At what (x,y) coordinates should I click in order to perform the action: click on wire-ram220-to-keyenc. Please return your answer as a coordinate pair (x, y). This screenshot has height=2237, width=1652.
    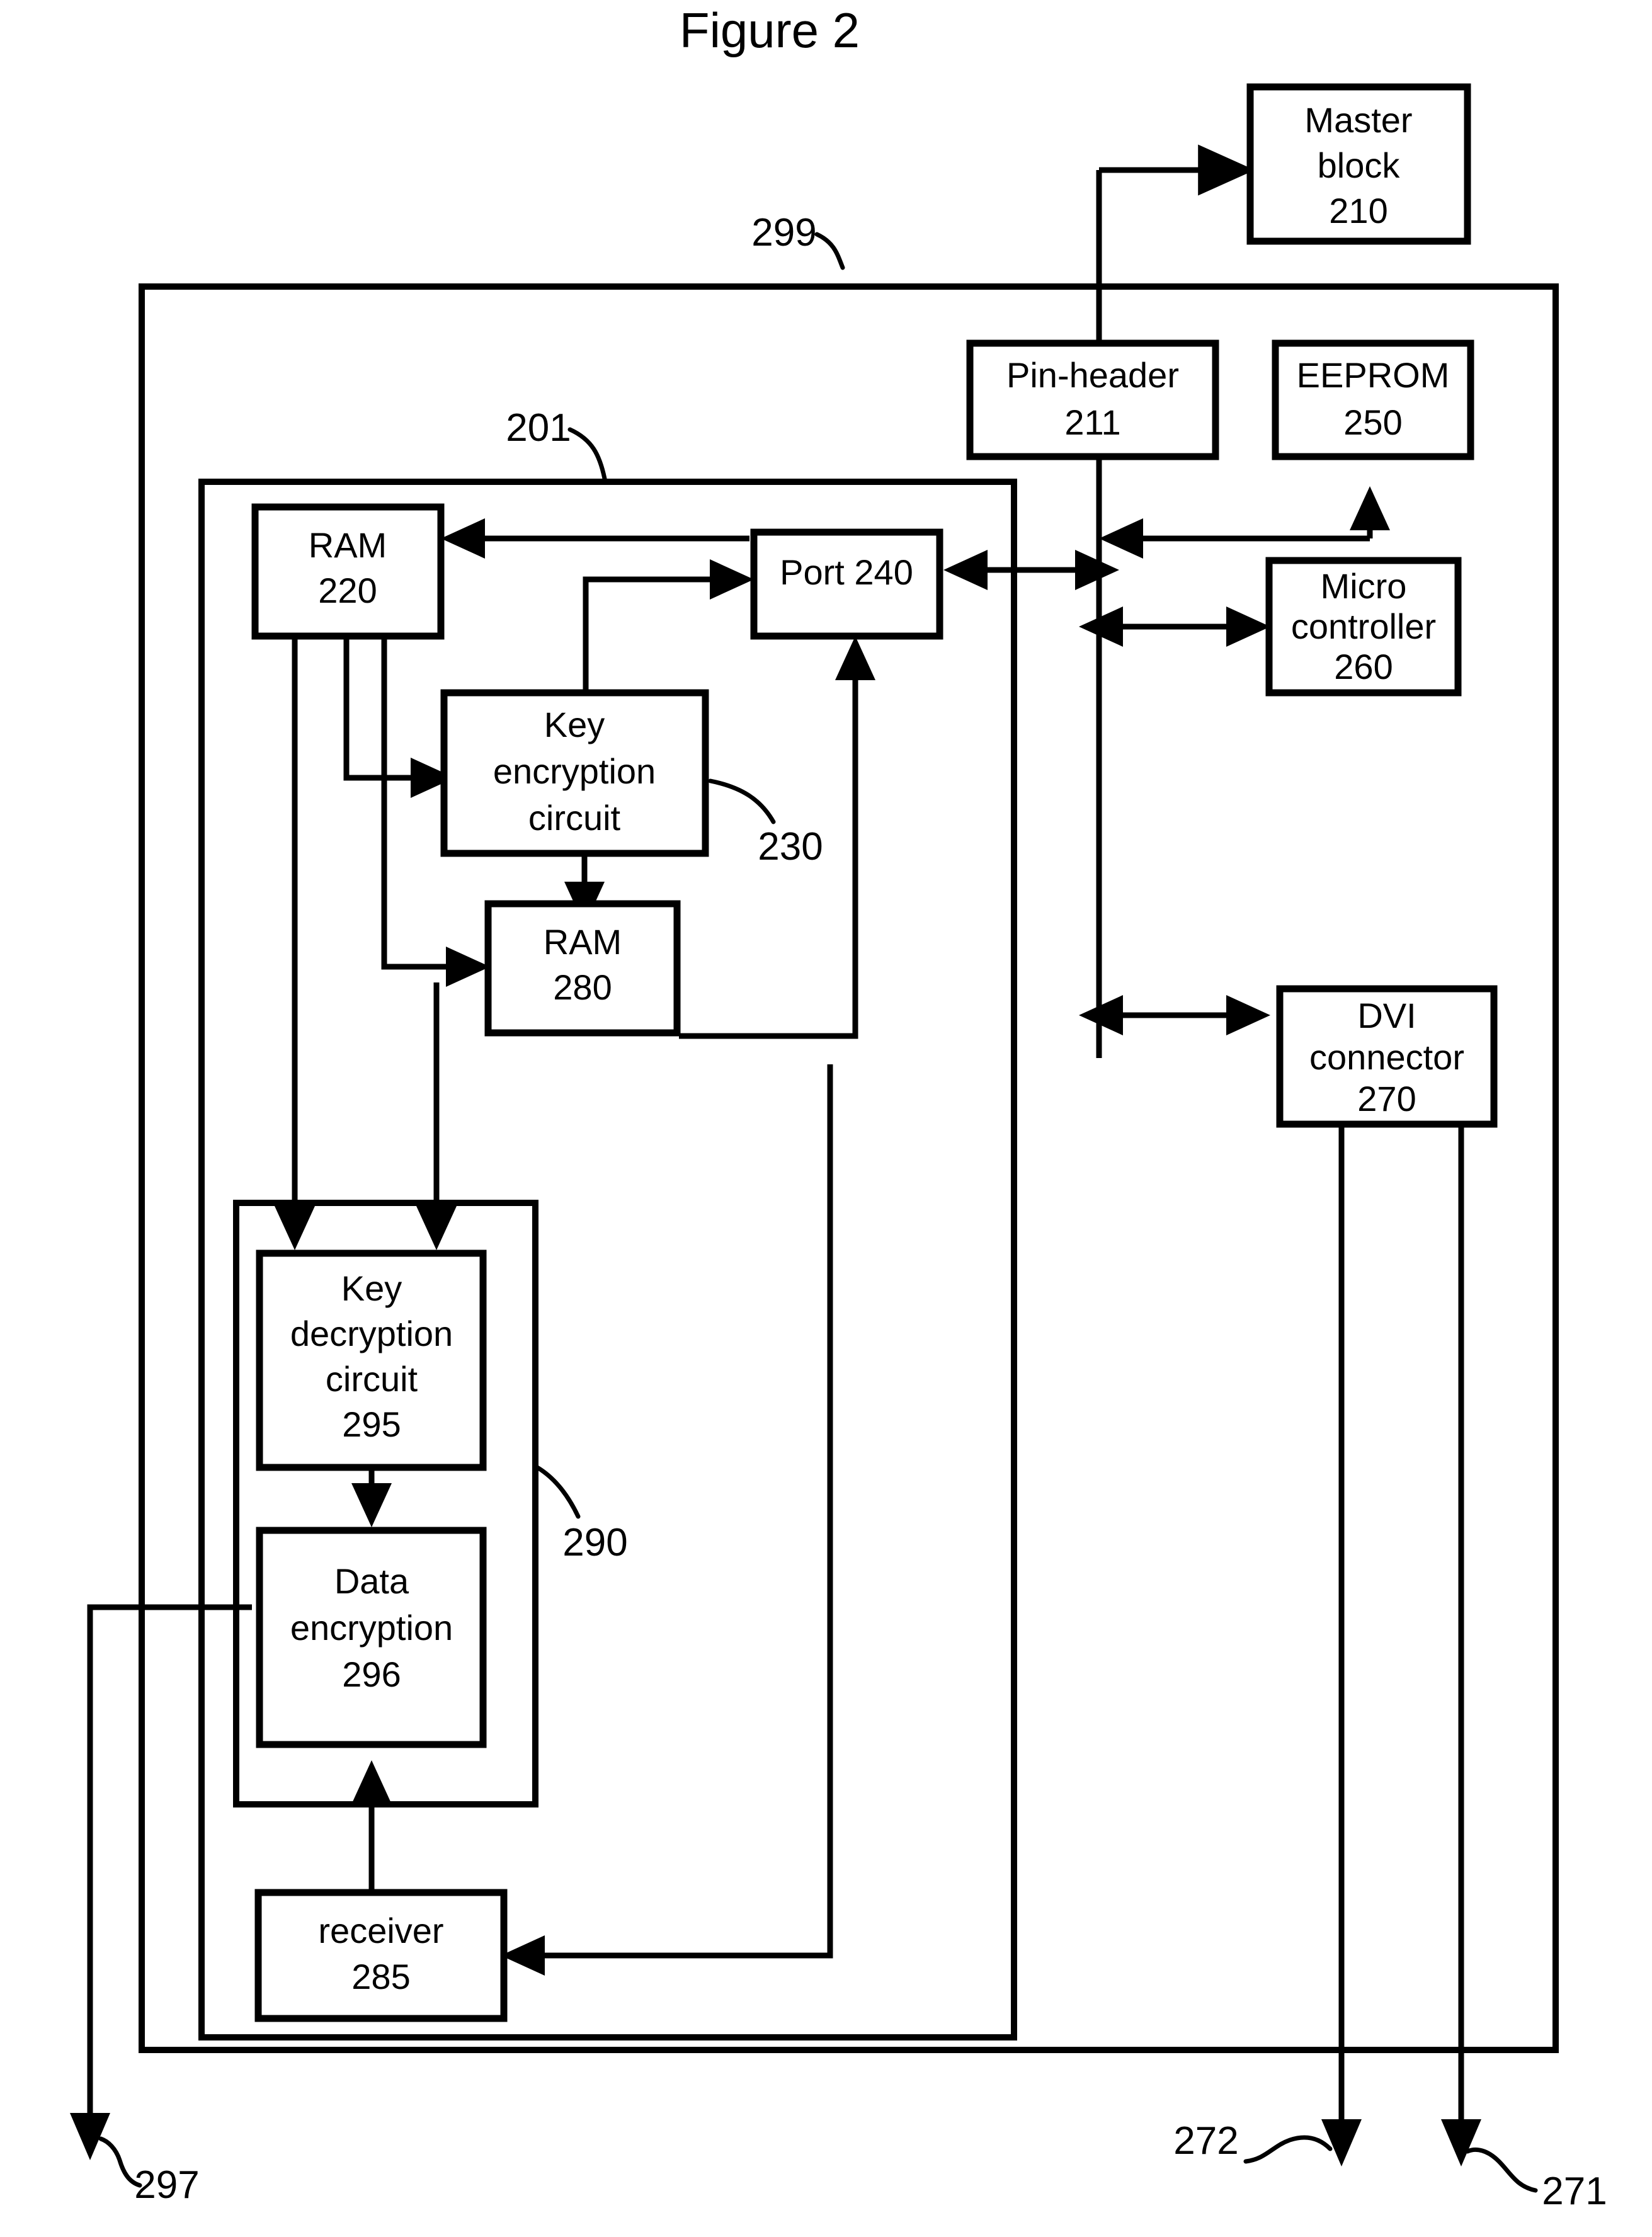
    Looking at the image, I should click on (389, 708).